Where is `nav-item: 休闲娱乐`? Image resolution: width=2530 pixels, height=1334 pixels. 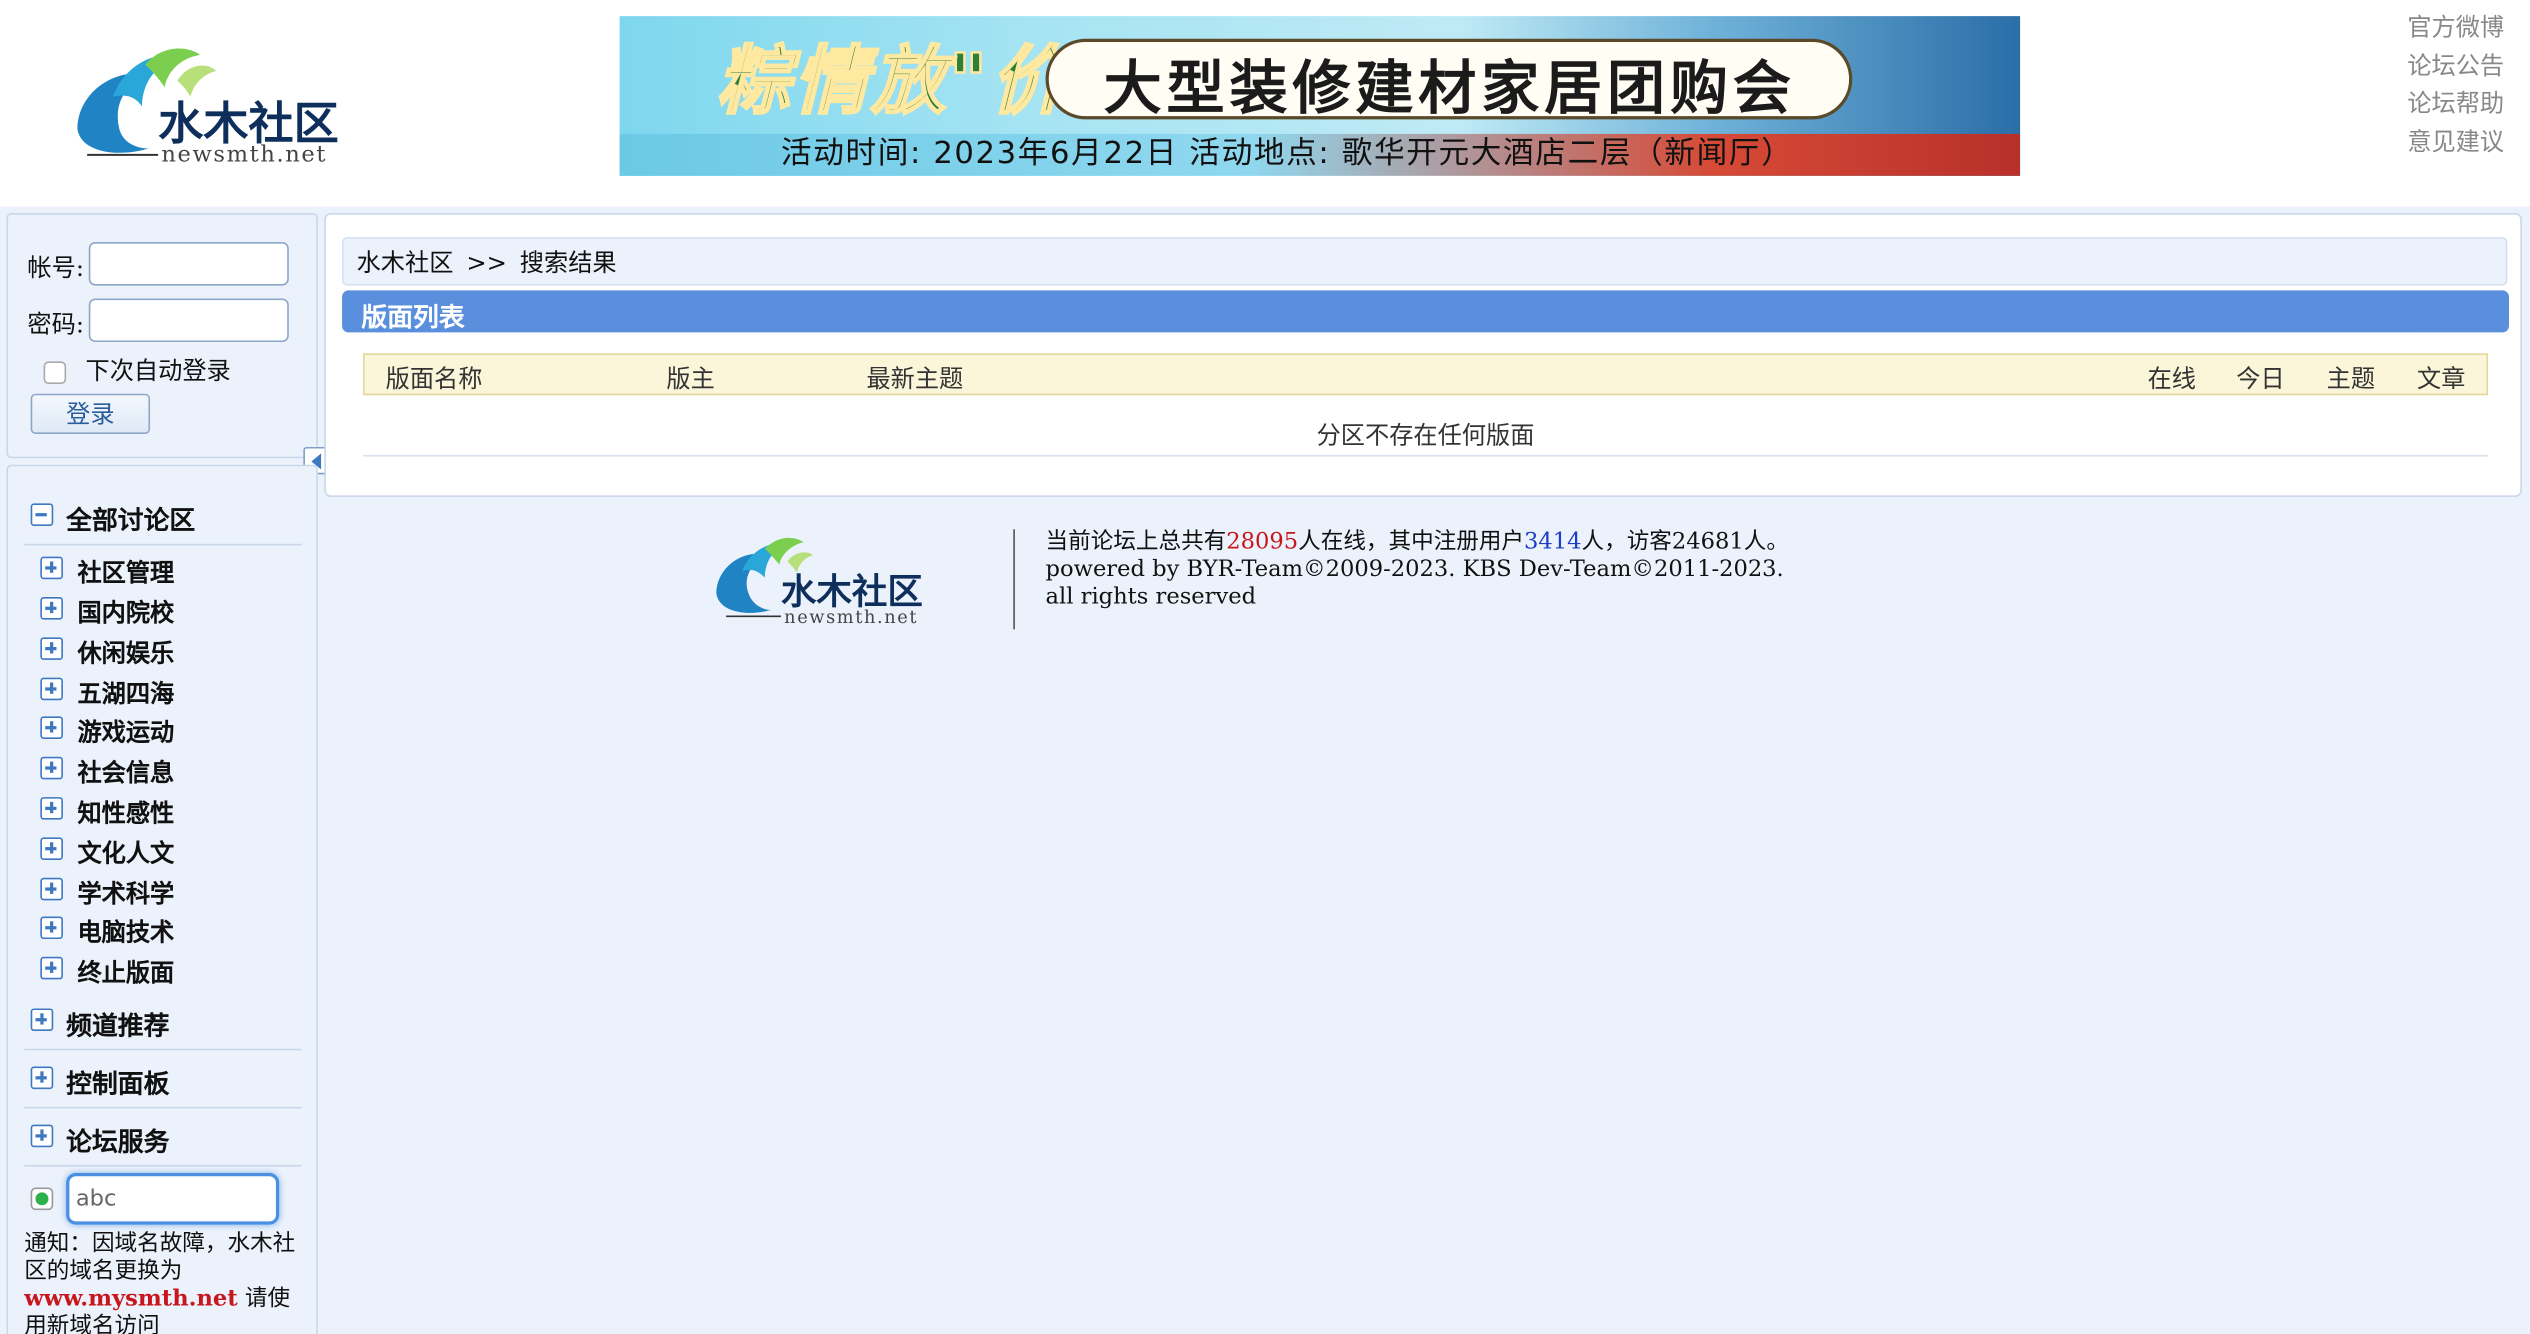 nav-item: 休闲娱乐 is located at coordinates (169, 651).